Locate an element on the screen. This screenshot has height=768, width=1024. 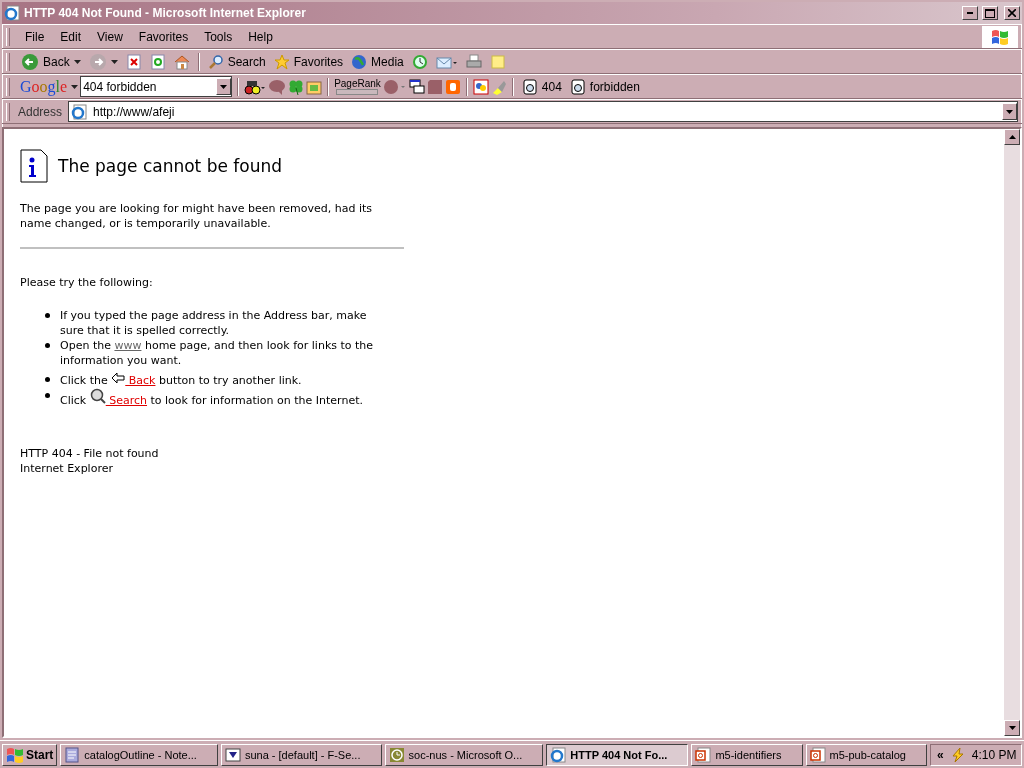
highlight-button: forbidden is located at coordinates (604, 86).